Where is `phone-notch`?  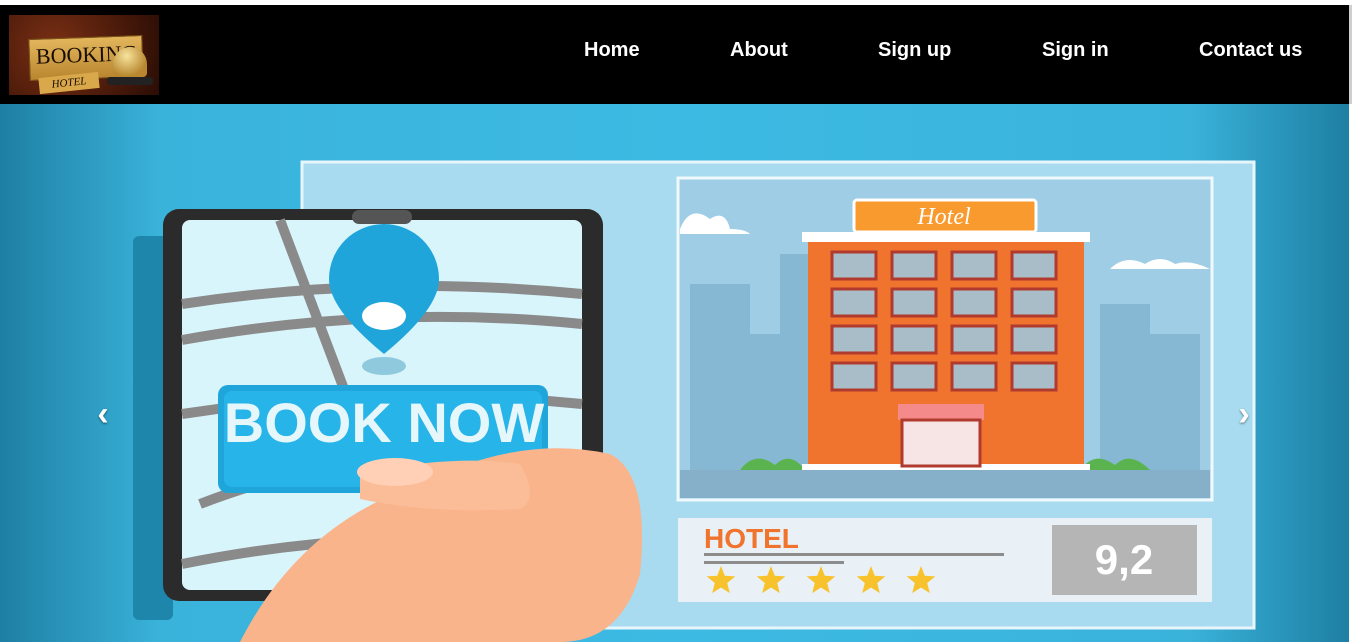 phone-notch is located at coordinates (382, 217).